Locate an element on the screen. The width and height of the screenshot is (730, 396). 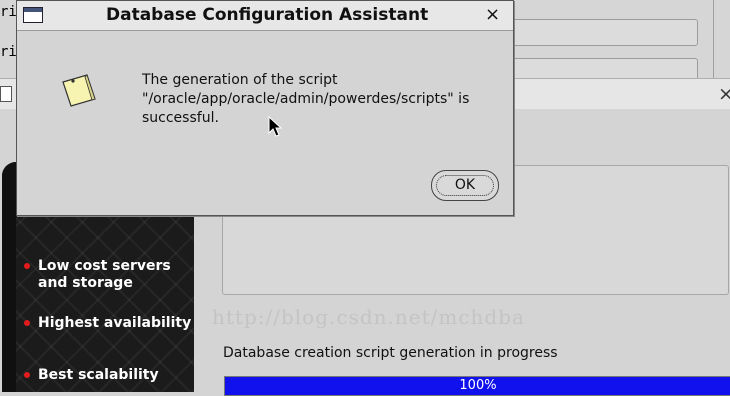
dialog-titlebar: Database Configuration Assistant × is located at coordinates (265, 16).